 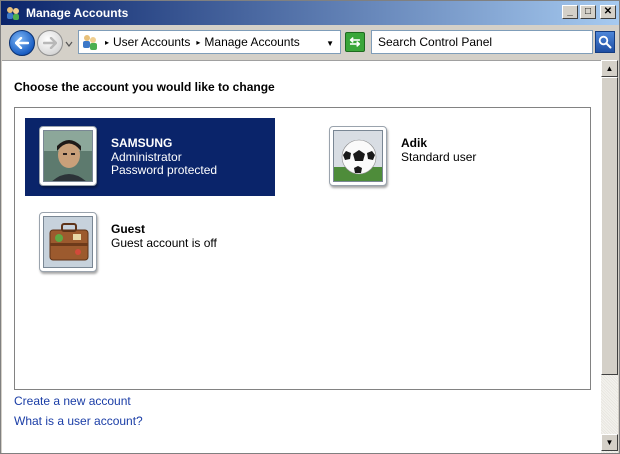 I want to click on back-arrow-icon, so click(x=22, y=43).